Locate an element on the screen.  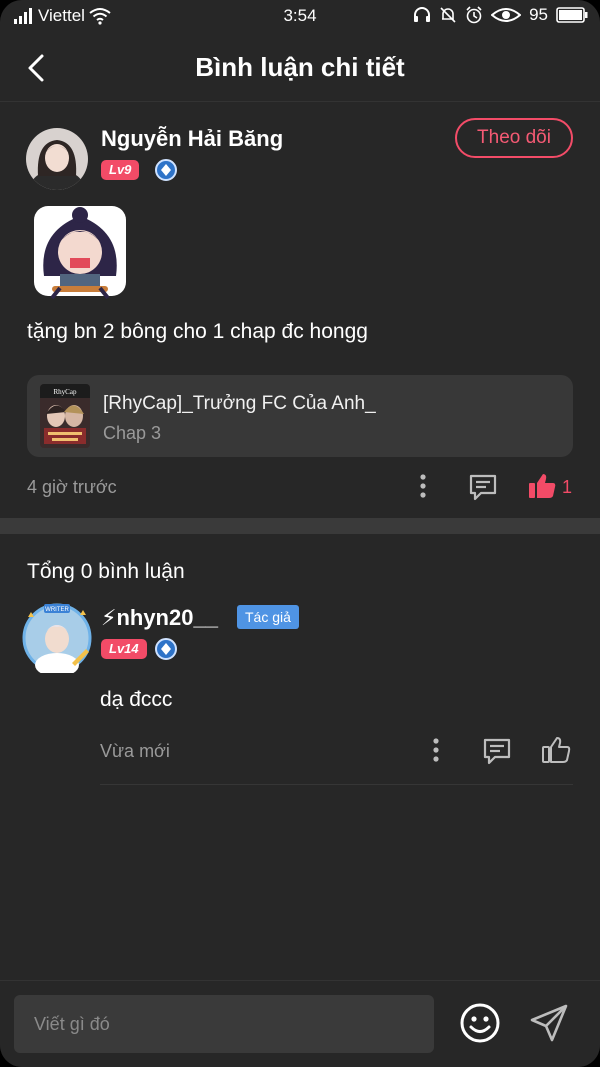
avatar-image: WRITER is located at coordinates (57, 640).